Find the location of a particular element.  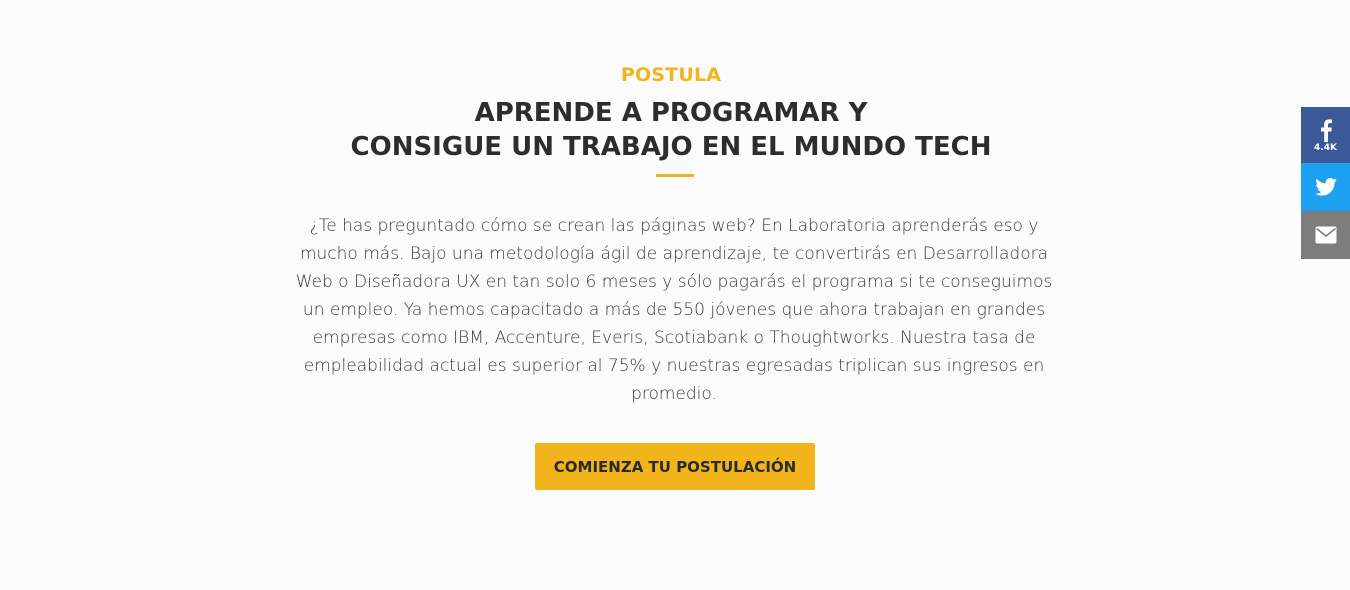

headline-line-2: CONSIGUE UN TRABAJO EN EL MUNDO TECH is located at coordinates (671, 147).